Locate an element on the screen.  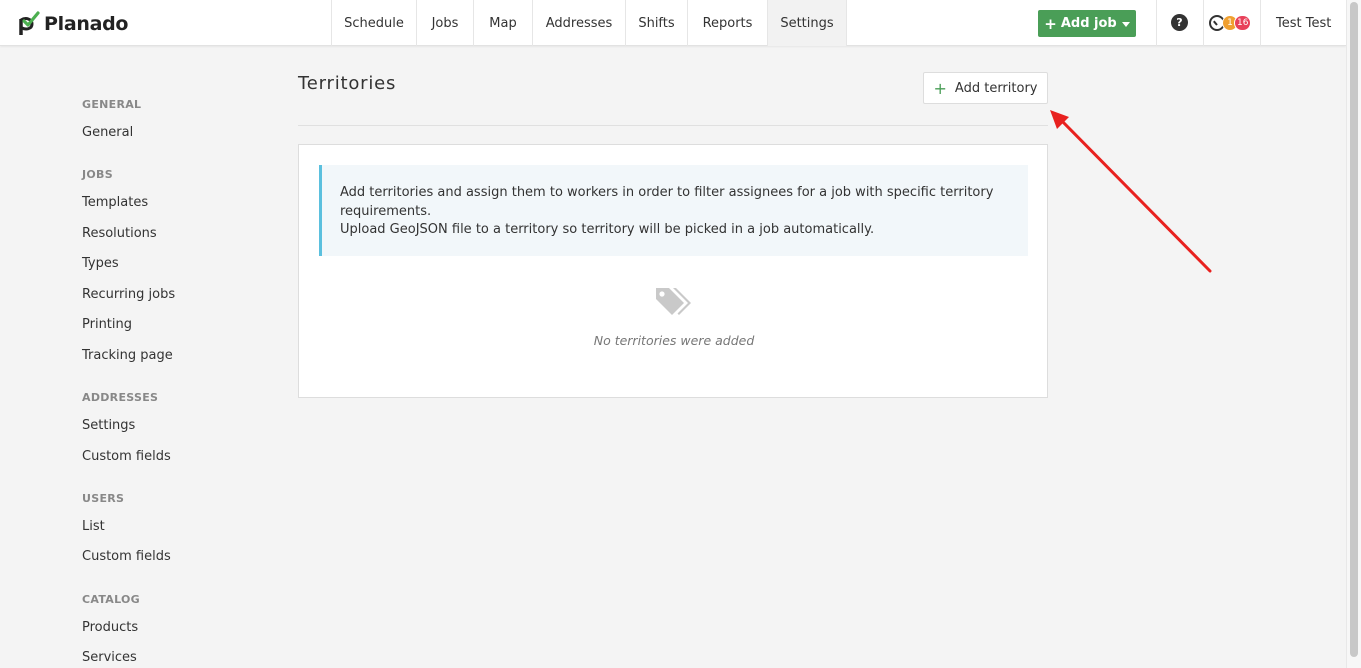
page-scrollbar is located at coordinates (1353, 334).